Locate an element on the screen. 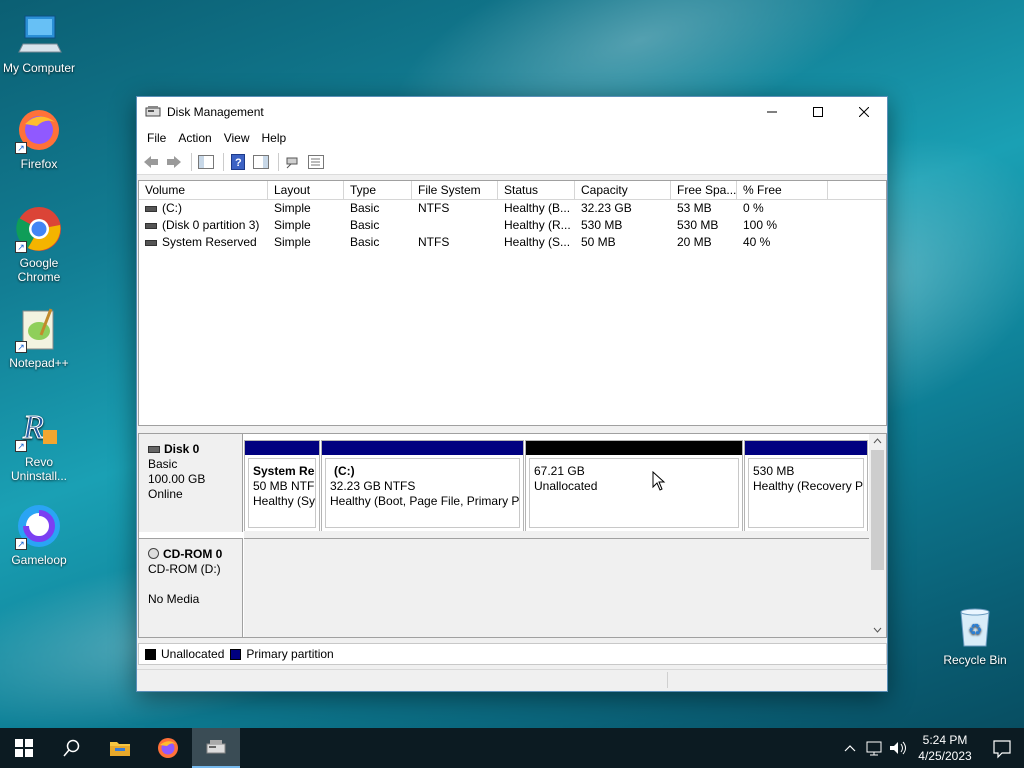 This screenshot has width=1024, height=768. disk-management-icon is located at coordinates (153, 111).